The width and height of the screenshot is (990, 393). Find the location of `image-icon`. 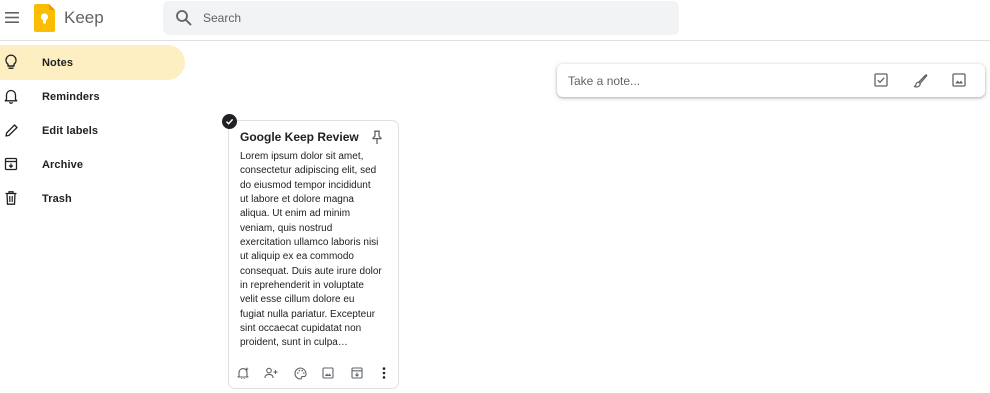

image-icon is located at coordinates (959, 80).